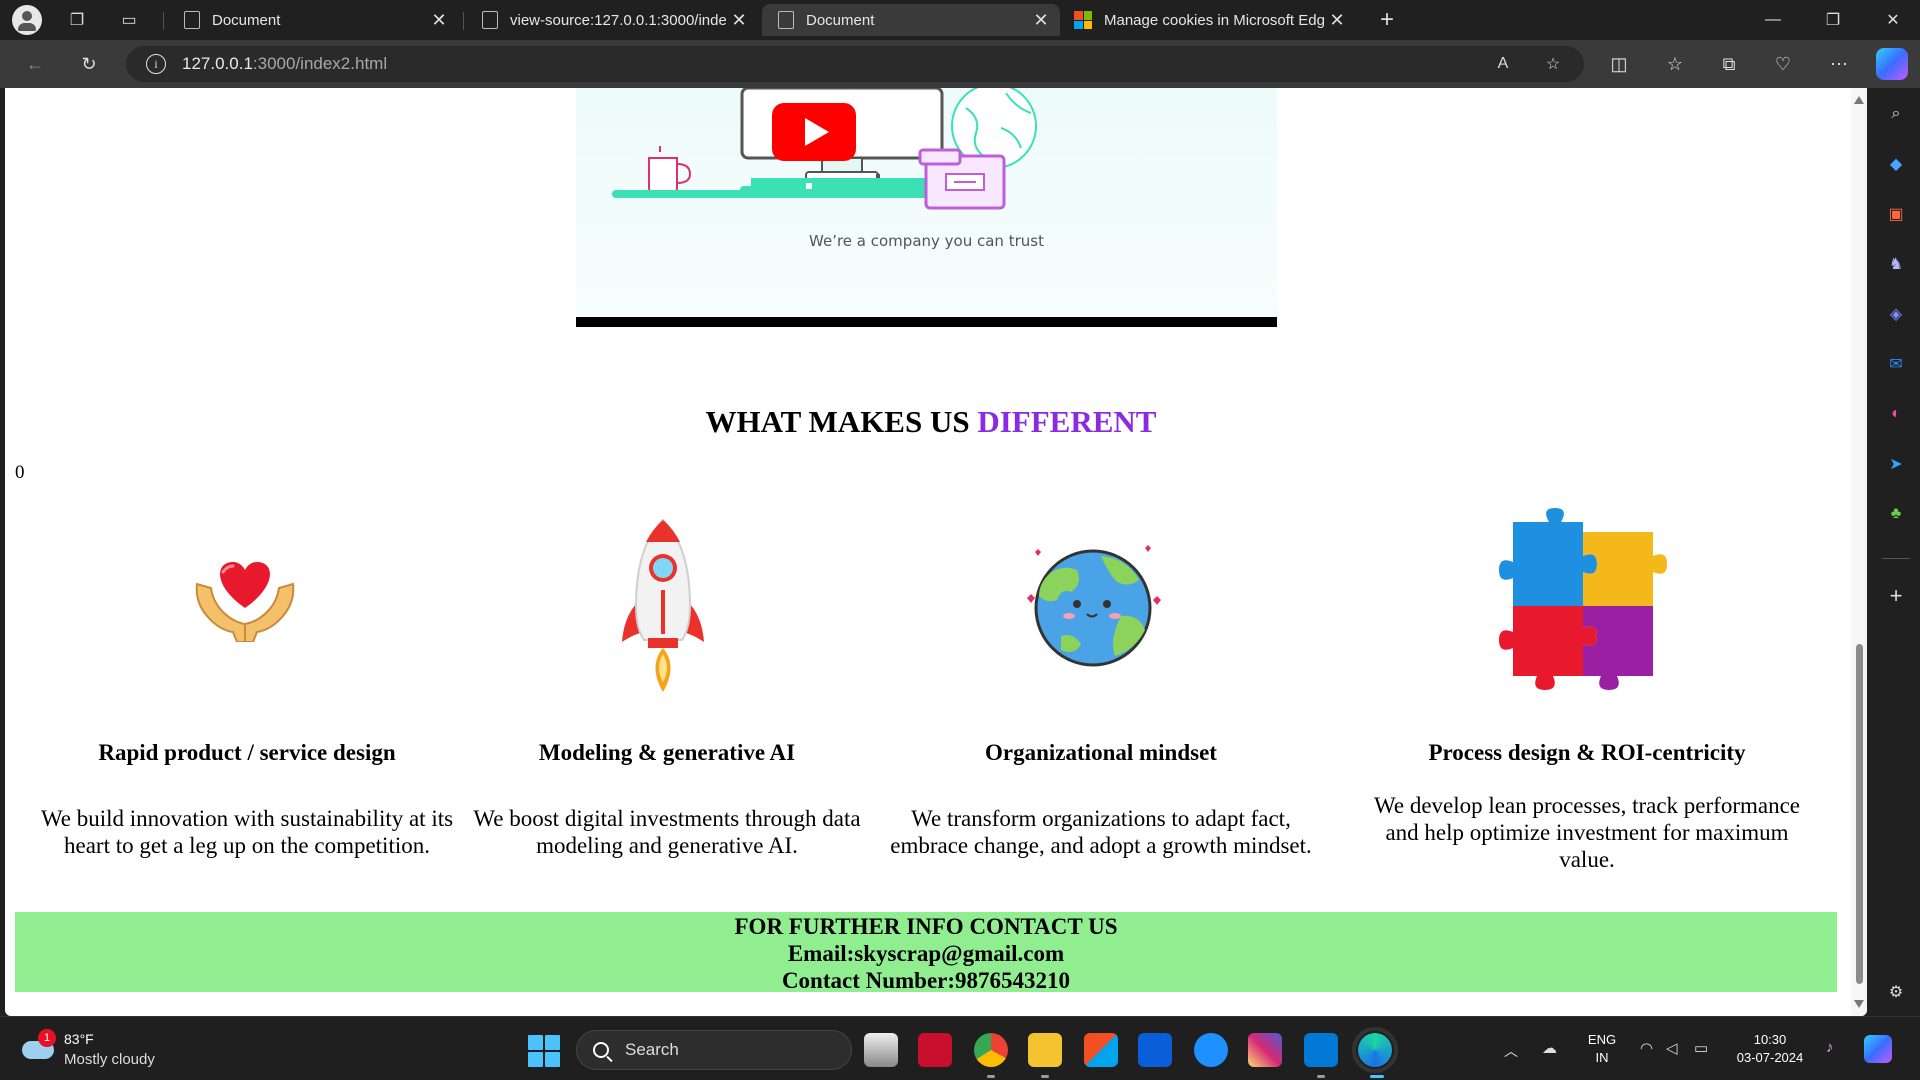 Image resolution: width=1920 pixels, height=1080 pixels. What do you see at coordinates (1878, 1049) in the screenshot?
I see `copilot-taskbar-icon` at bounding box center [1878, 1049].